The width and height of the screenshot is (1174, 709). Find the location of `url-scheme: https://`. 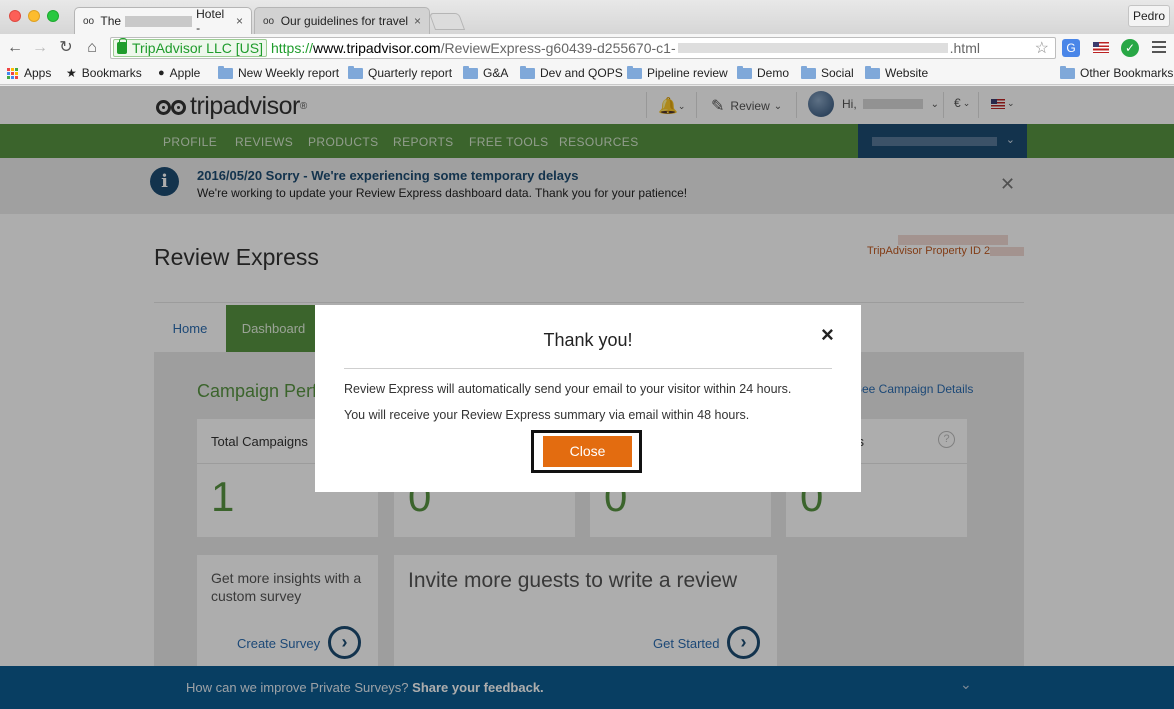

url-scheme: https:// is located at coordinates (291, 48).